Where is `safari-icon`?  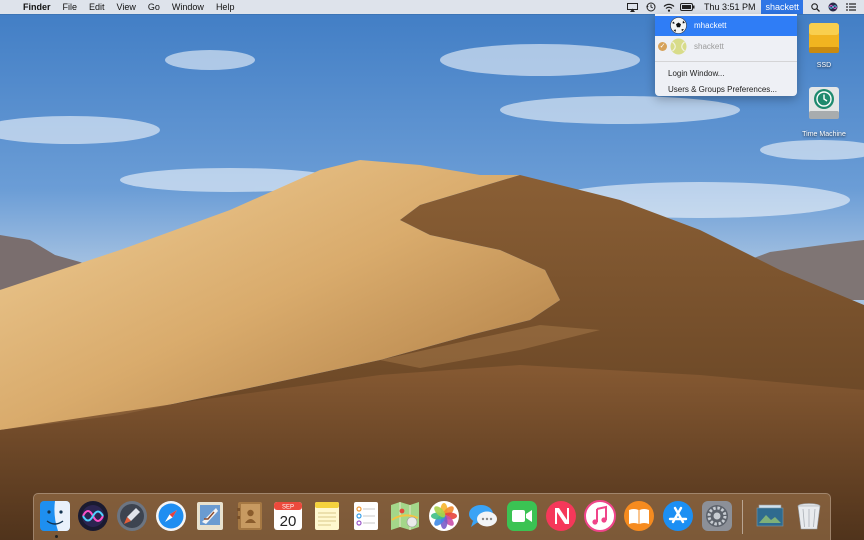 safari-icon is located at coordinates (171, 516).